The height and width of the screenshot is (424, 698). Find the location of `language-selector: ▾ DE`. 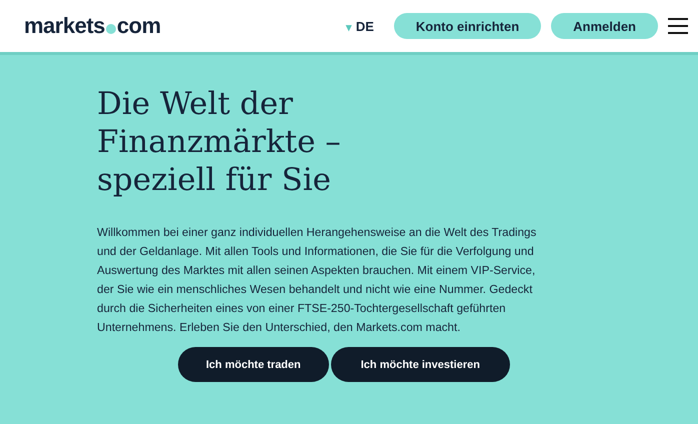

language-selector: ▾ DE is located at coordinates (360, 26).